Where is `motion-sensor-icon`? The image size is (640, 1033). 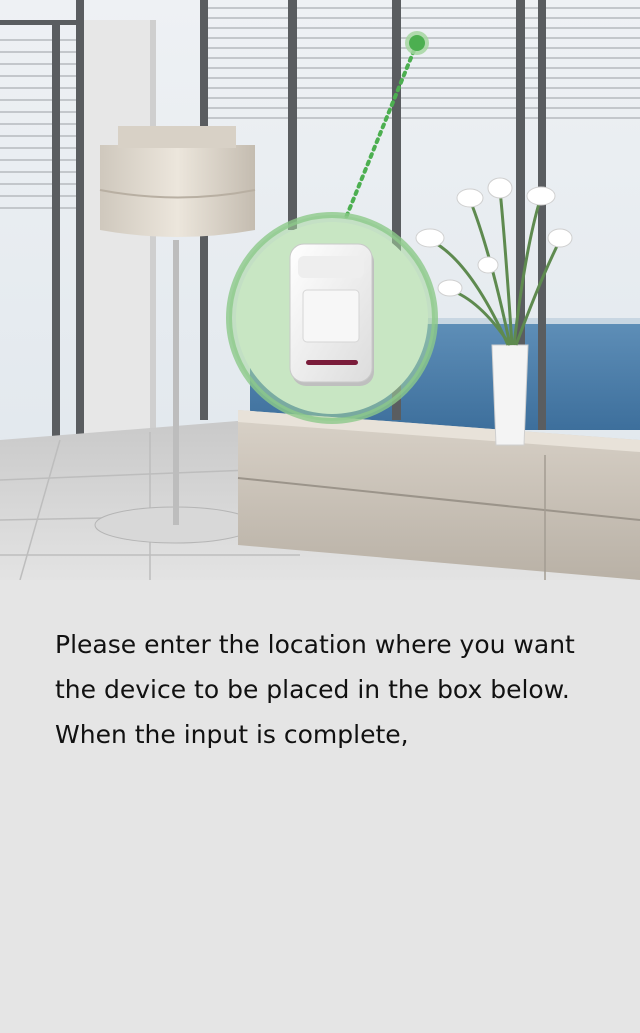
motion-sensor-icon is located at coordinates (331, 314).